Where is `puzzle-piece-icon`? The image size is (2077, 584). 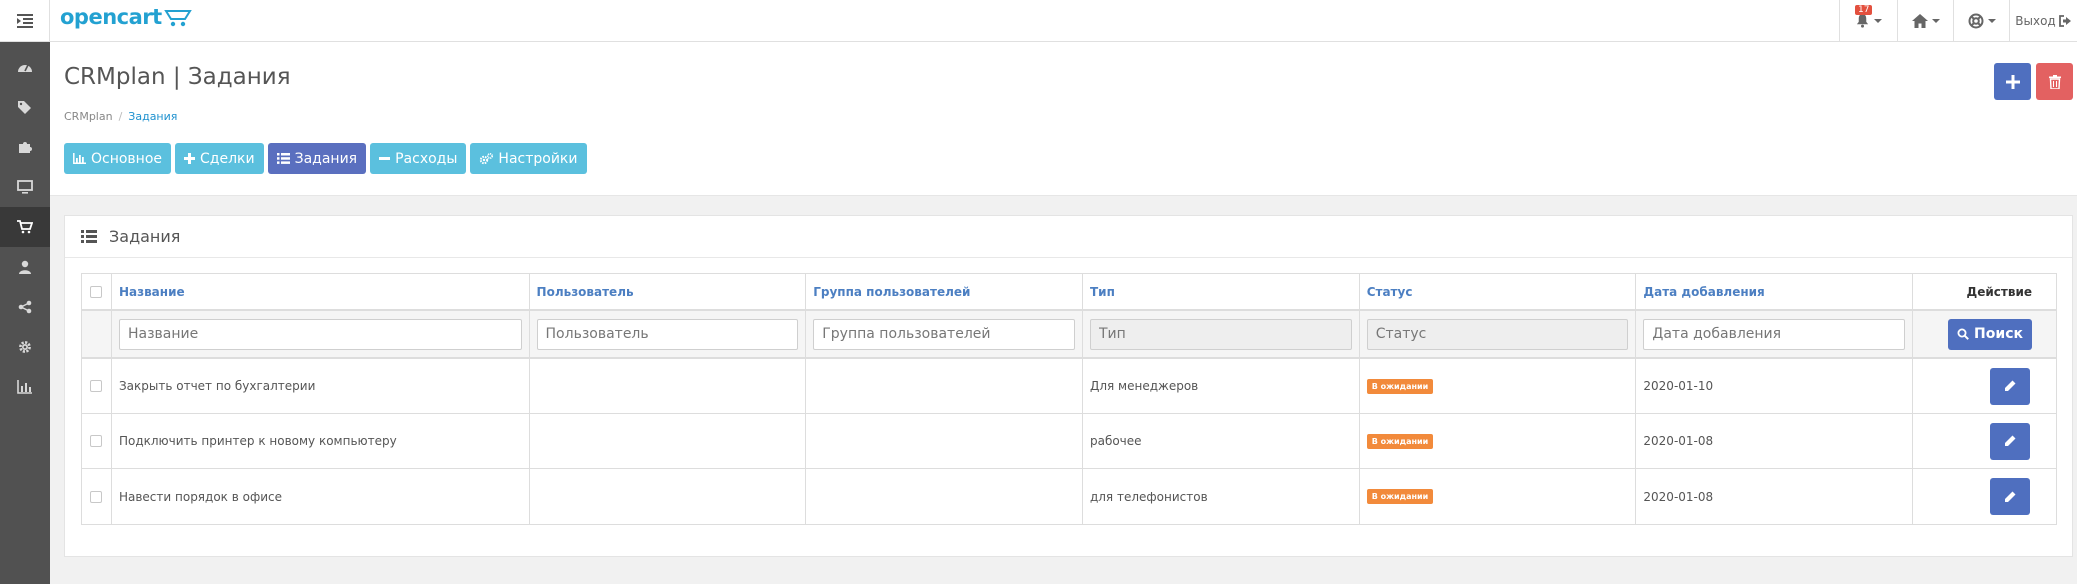 puzzle-piece-icon is located at coordinates (25, 147).